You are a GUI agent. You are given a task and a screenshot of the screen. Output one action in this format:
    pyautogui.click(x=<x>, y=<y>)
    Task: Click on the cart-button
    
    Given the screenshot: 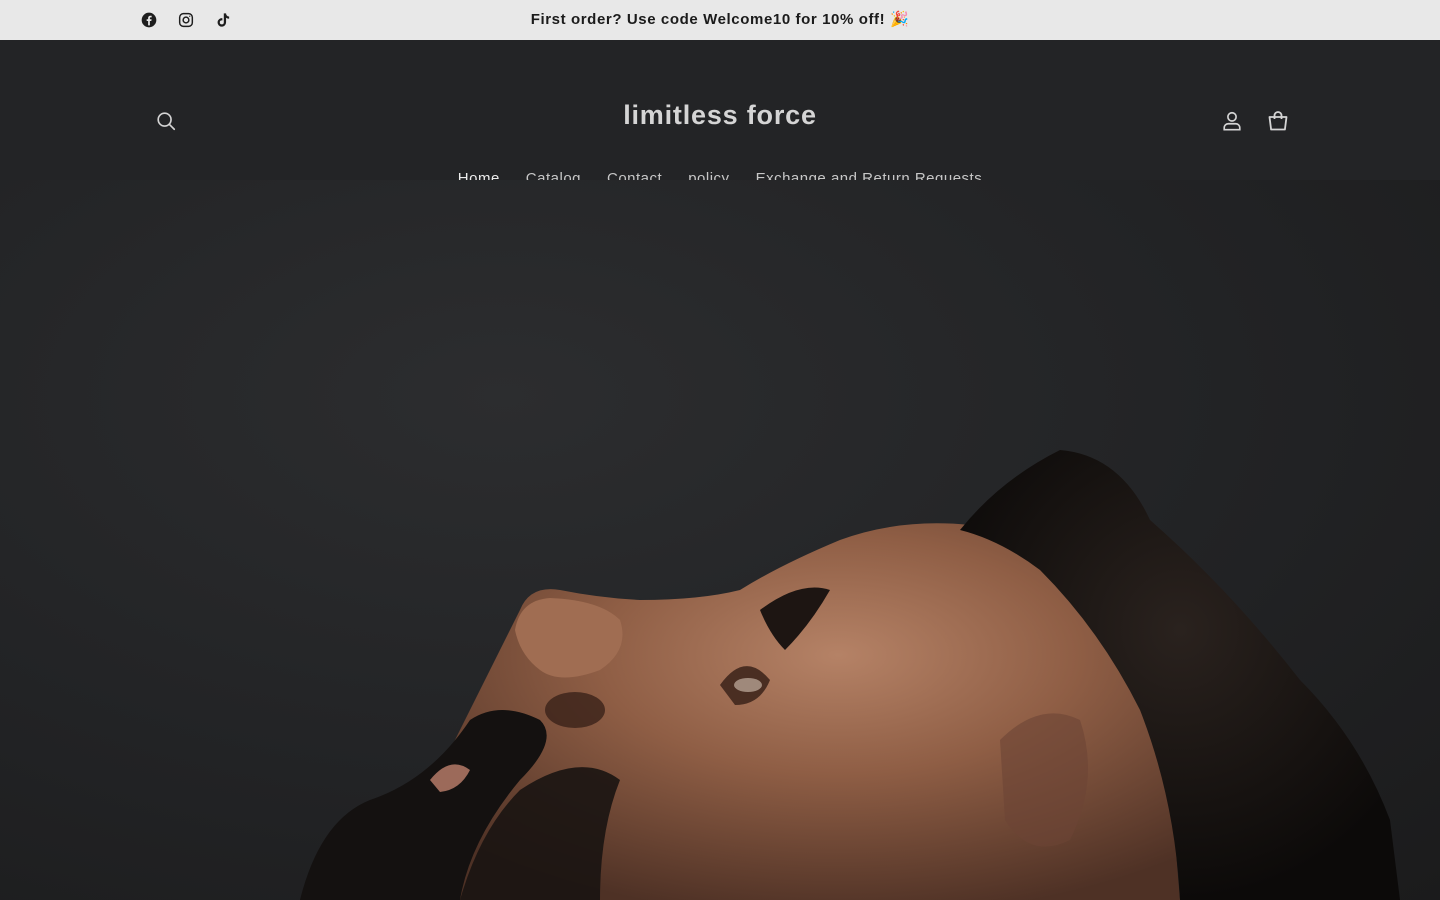 What is the action you would take?
    pyautogui.click(x=1278, y=123)
    